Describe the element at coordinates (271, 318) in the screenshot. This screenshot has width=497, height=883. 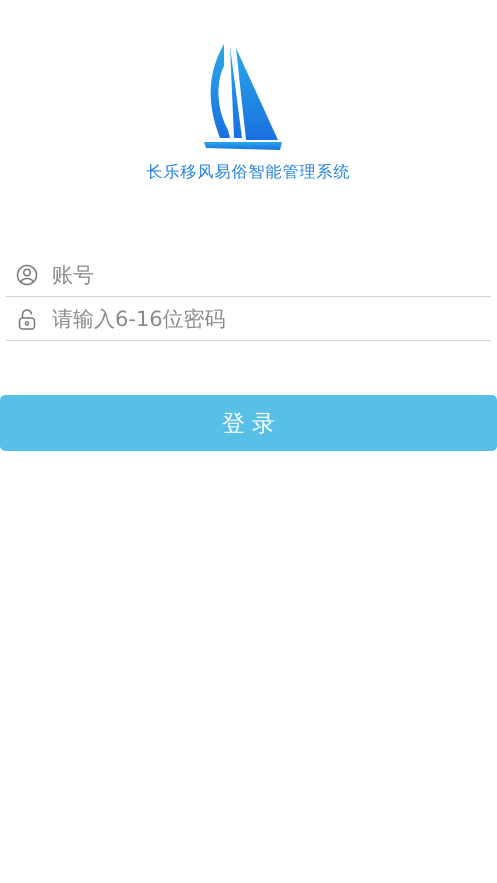
I see `input-field: 请输入6-16位密码` at that location.